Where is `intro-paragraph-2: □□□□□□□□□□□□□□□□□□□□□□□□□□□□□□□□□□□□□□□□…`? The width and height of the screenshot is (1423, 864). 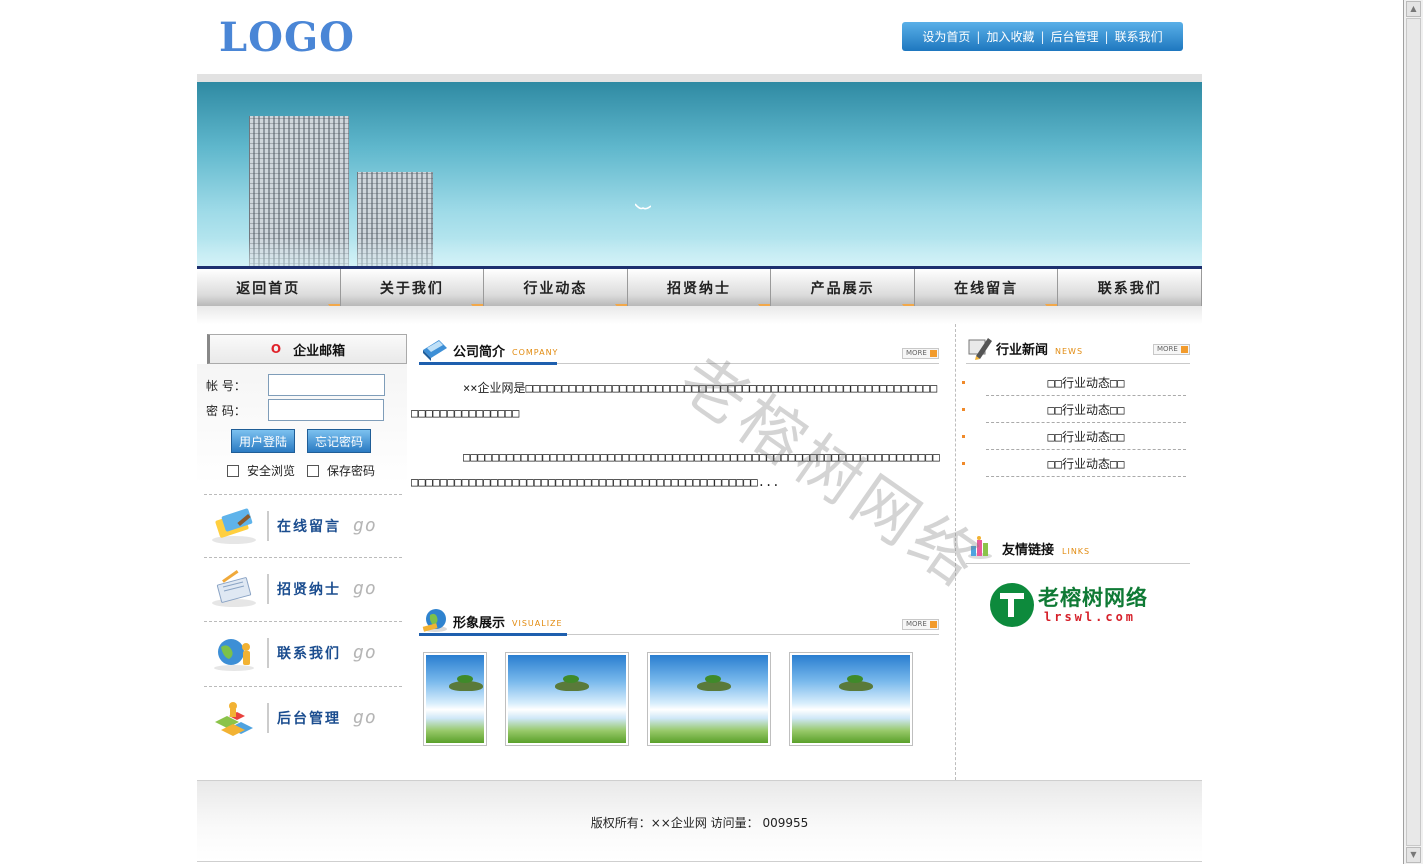
intro-paragraph-2: □□□□□□□□□□□□□□□□□□□□□□□□□□□□□□□□□□□□□□□□… is located at coordinates (675, 469).